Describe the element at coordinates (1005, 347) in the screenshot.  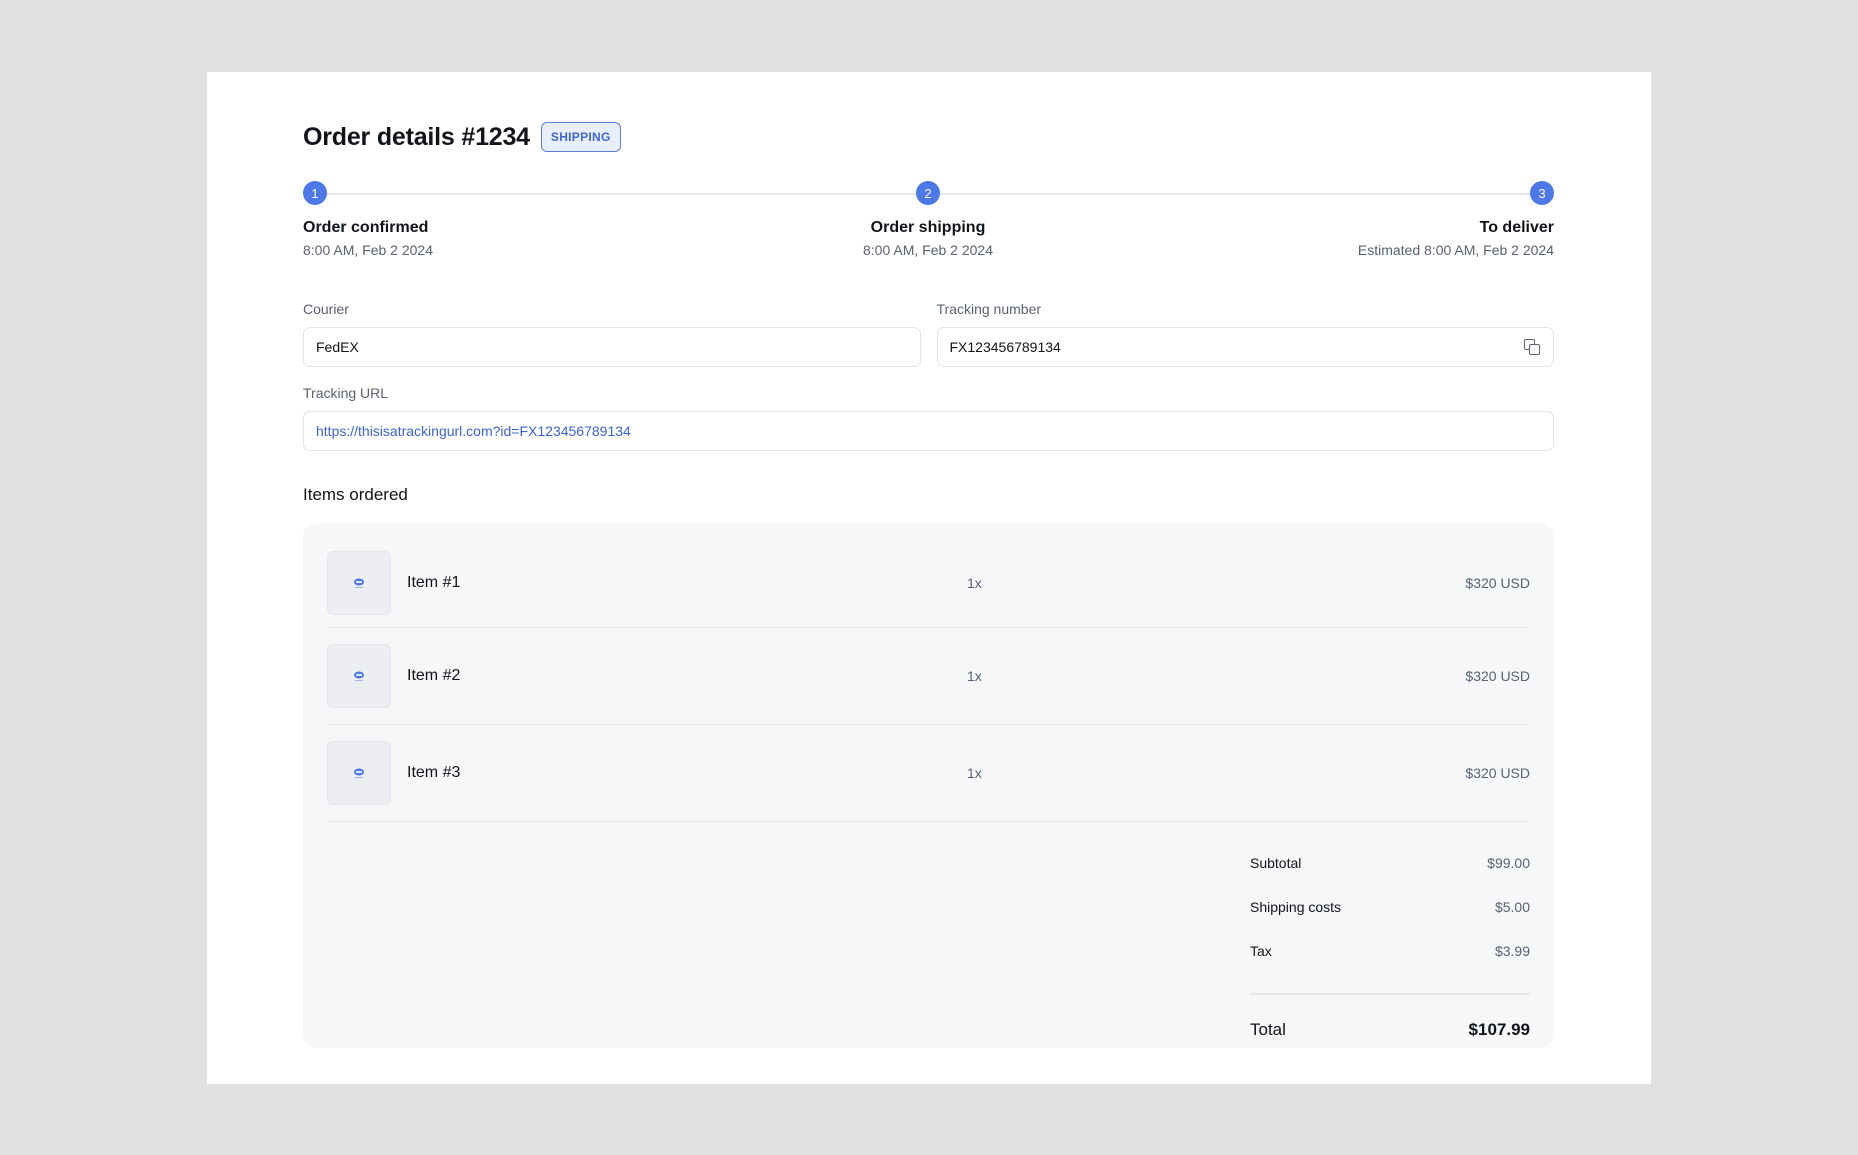
I see `tracking-number-value: FX123456789134` at that location.